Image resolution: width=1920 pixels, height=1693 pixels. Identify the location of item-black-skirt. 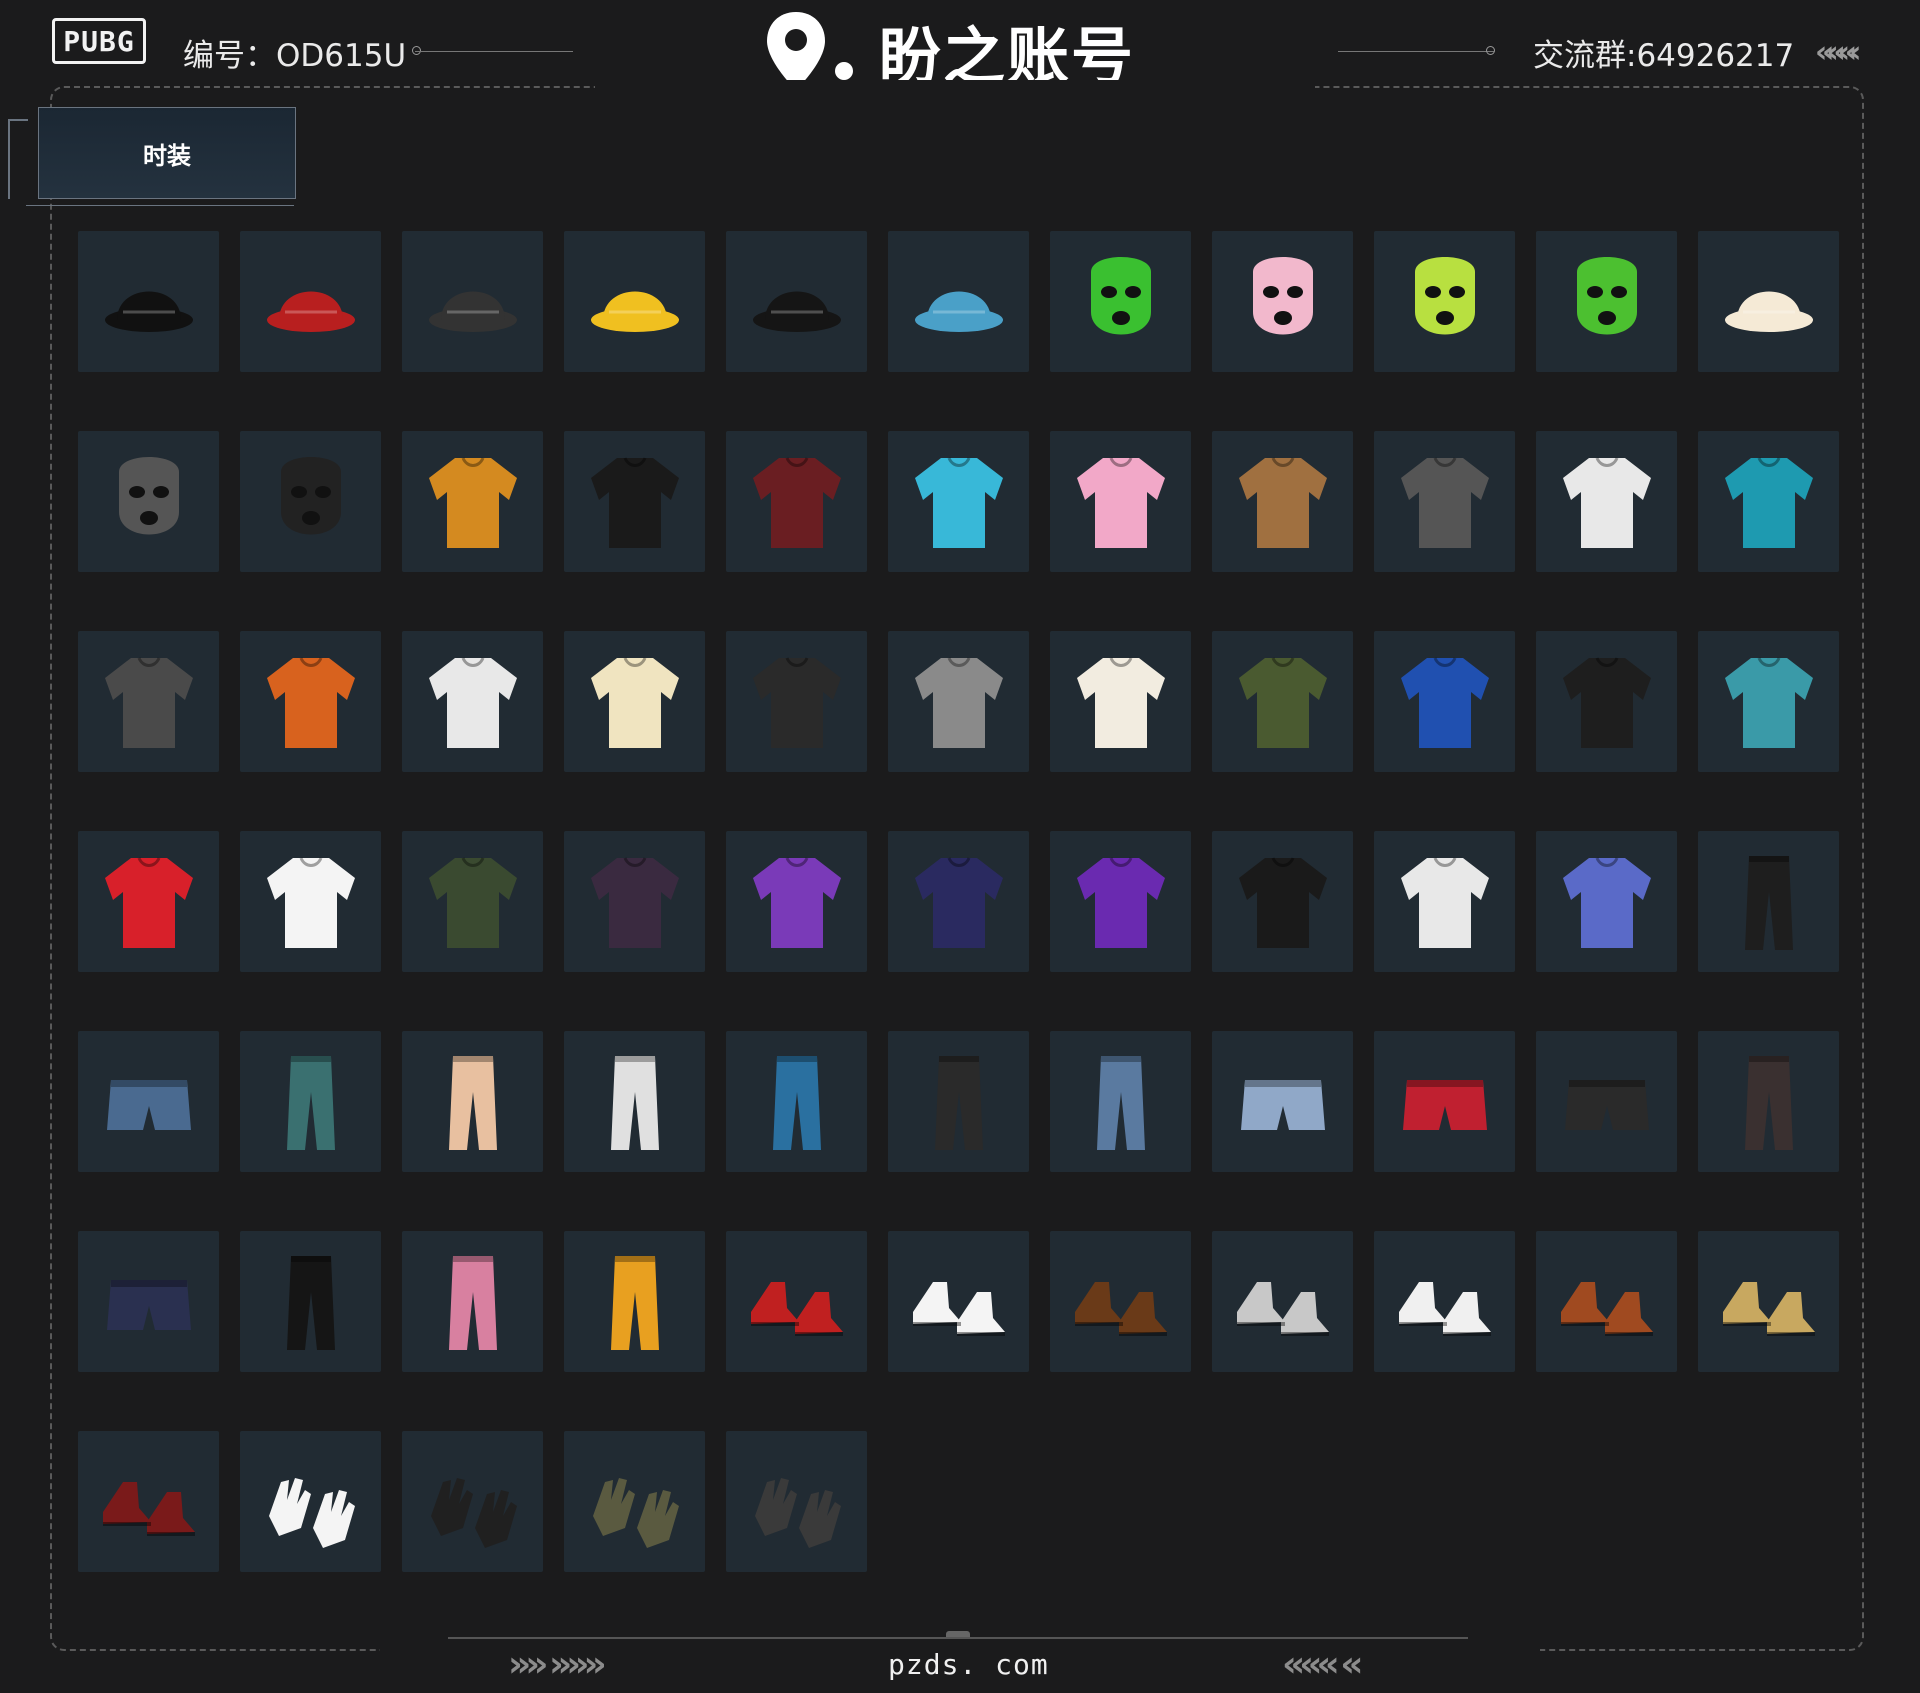
(1606, 1101).